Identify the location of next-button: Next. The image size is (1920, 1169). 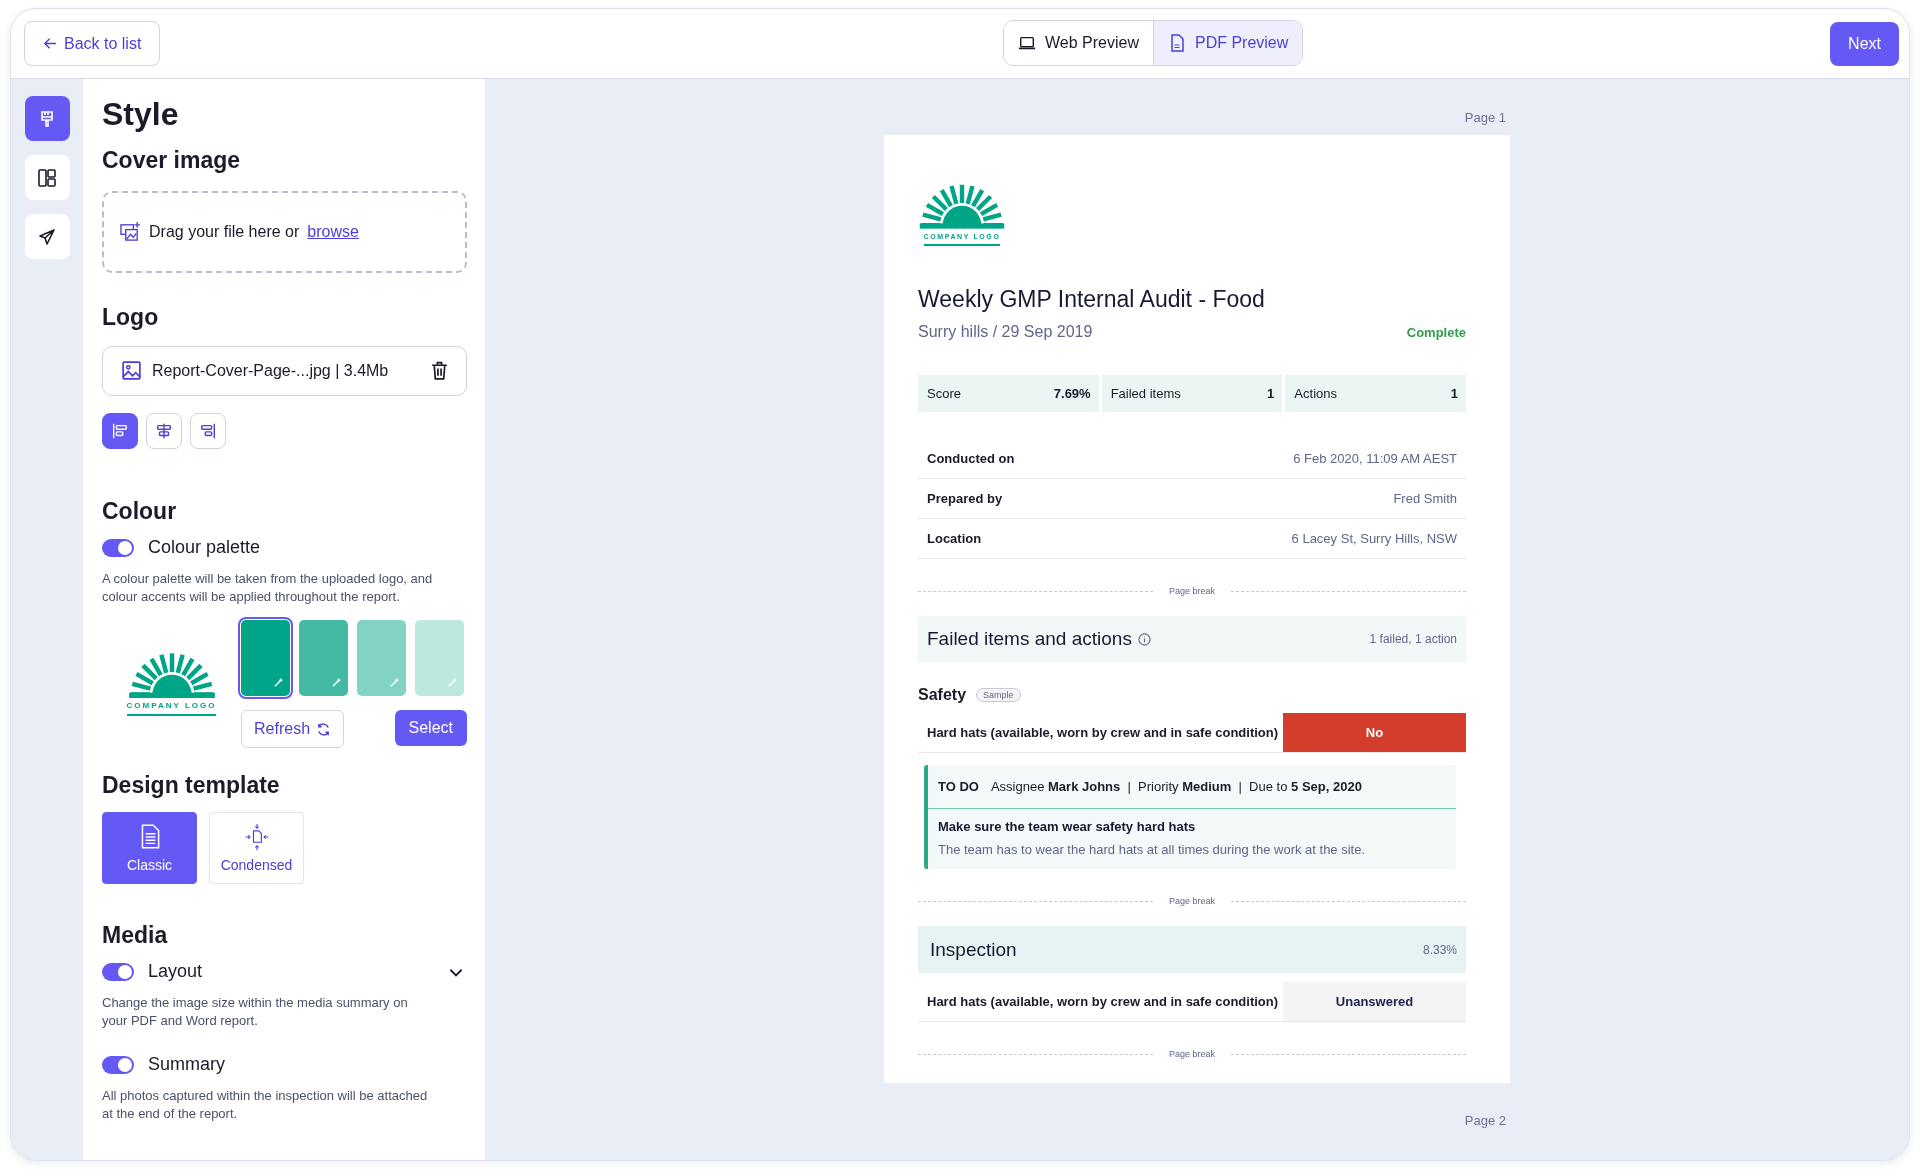
(1864, 43).